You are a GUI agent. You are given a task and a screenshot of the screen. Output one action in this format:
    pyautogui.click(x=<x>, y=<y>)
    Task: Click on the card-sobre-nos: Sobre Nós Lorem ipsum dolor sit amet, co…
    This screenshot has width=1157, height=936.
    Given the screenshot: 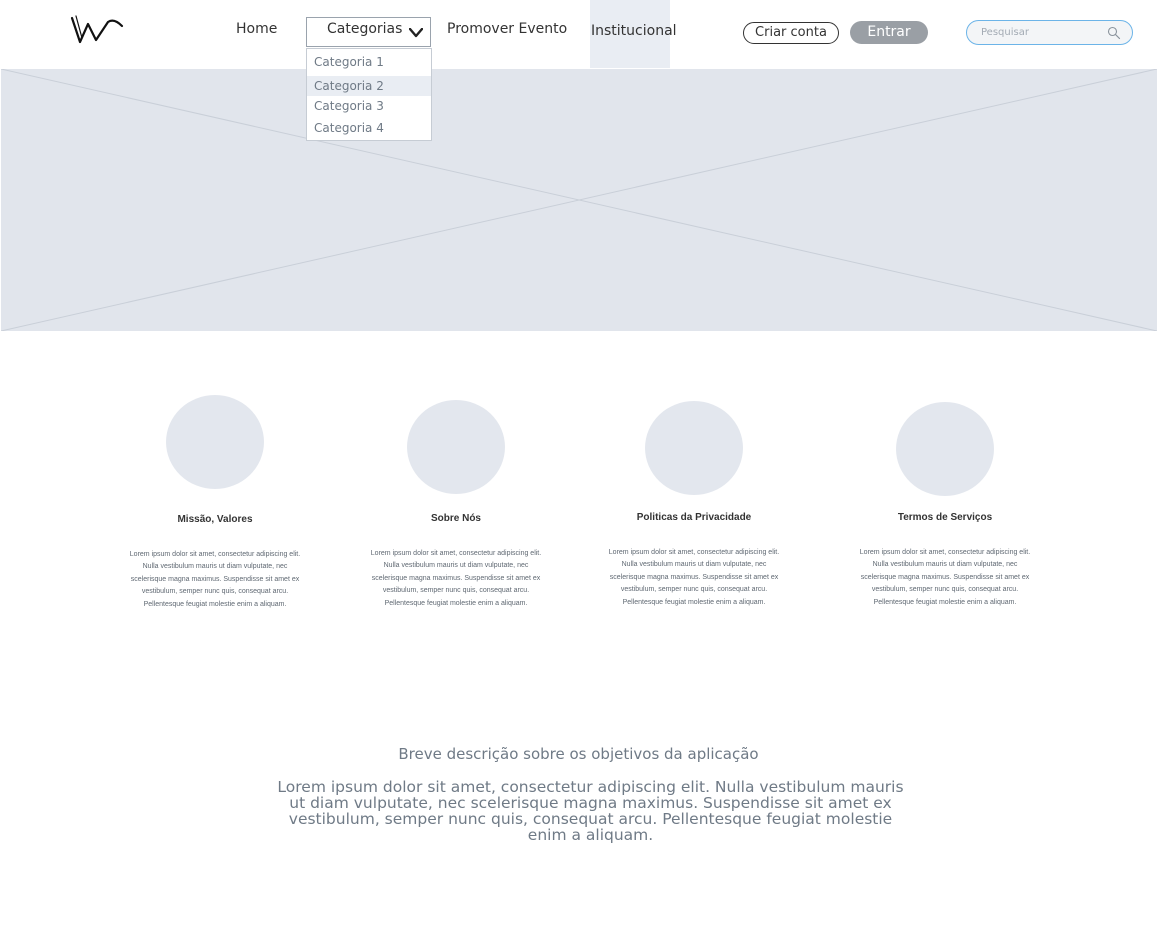 What is the action you would take?
    pyautogui.click(x=456, y=503)
    